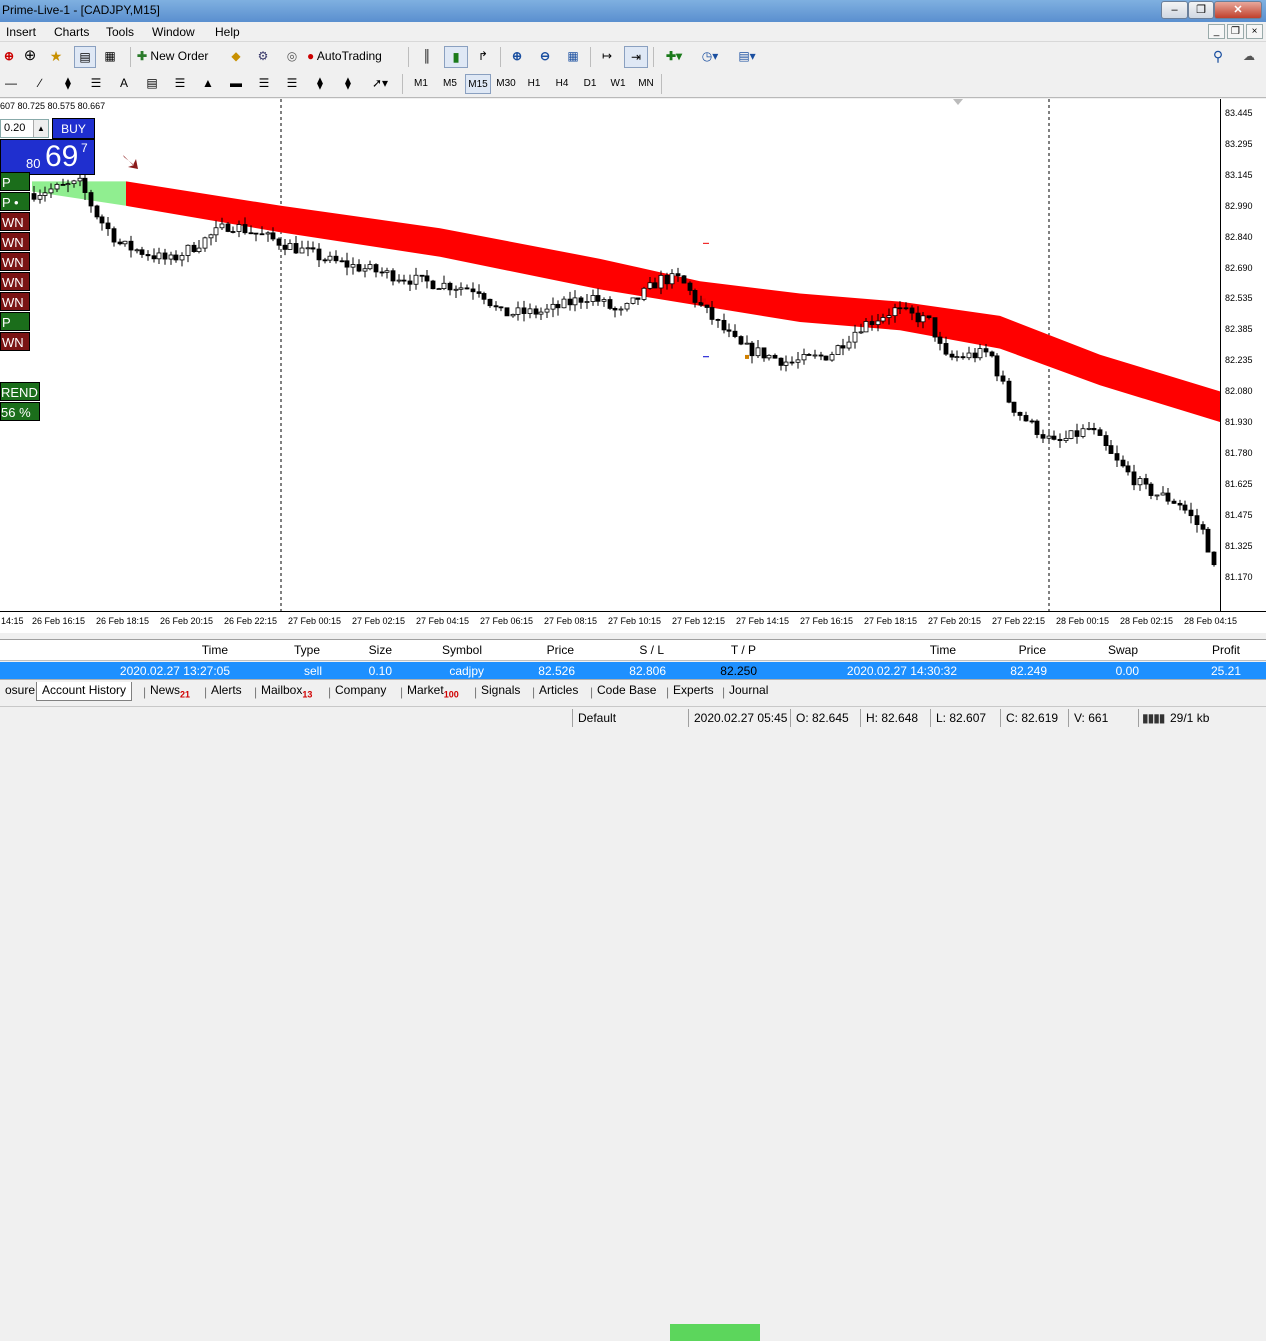 Image resolution: width=1266 pixels, height=1341 pixels. Describe the element at coordinates (85, 57) in the screenshot. I see `market-watch-icon: ▤` at that location.